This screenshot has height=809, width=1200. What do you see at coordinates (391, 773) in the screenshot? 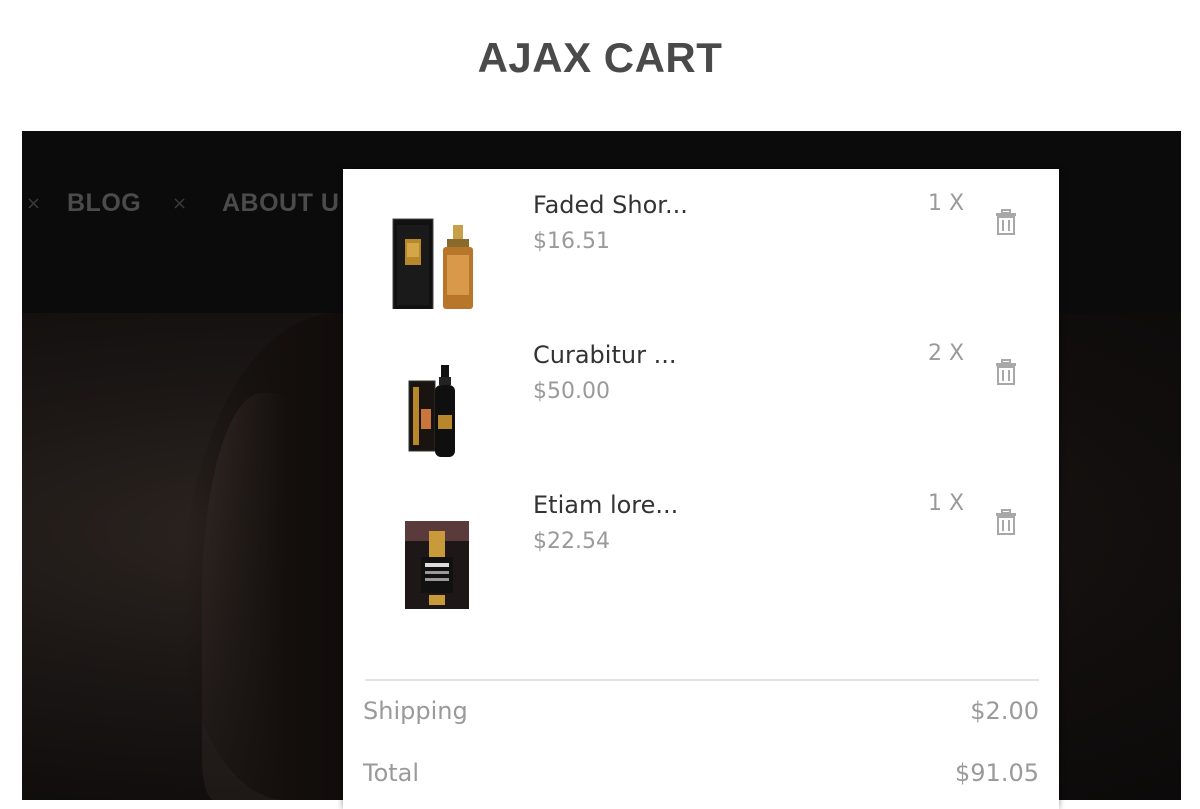
I see `total-label: Total` at bounding box center [391, 773].